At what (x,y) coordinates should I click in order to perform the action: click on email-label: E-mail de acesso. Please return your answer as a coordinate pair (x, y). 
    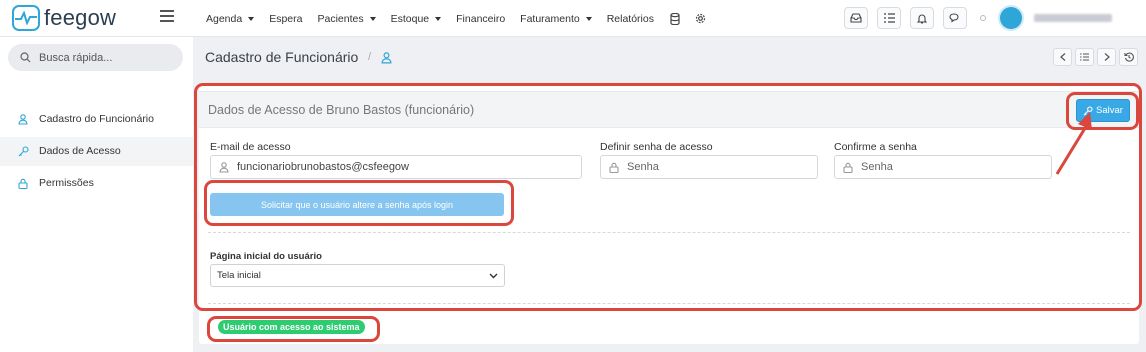
    Looking at the image, I should click on (250, 147).